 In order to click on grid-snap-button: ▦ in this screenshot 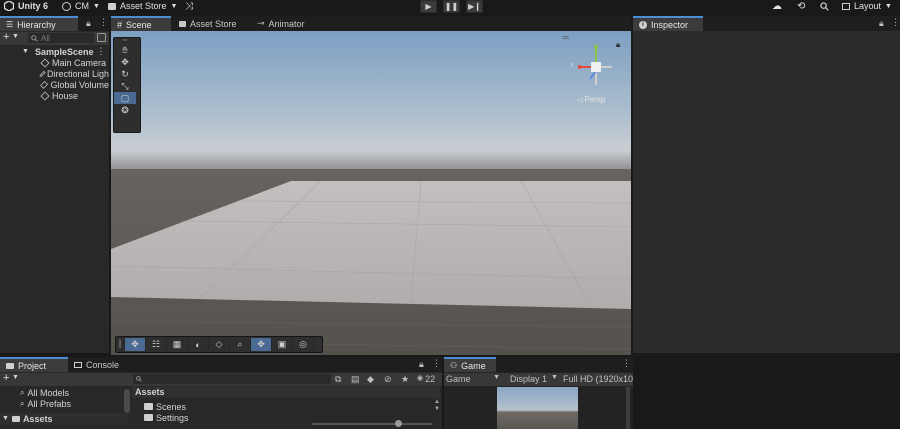, I will do `click(177, 344)`.